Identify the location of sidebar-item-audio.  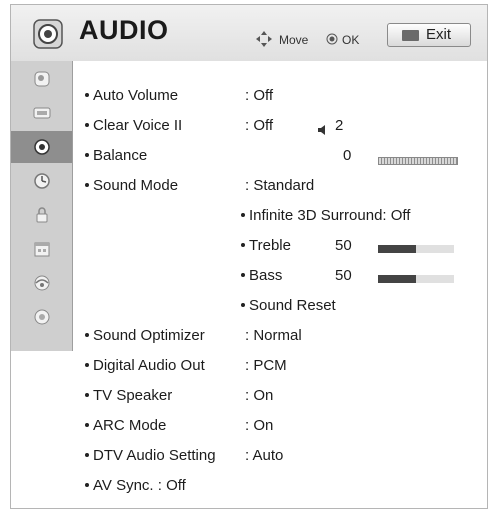
(41, 147).